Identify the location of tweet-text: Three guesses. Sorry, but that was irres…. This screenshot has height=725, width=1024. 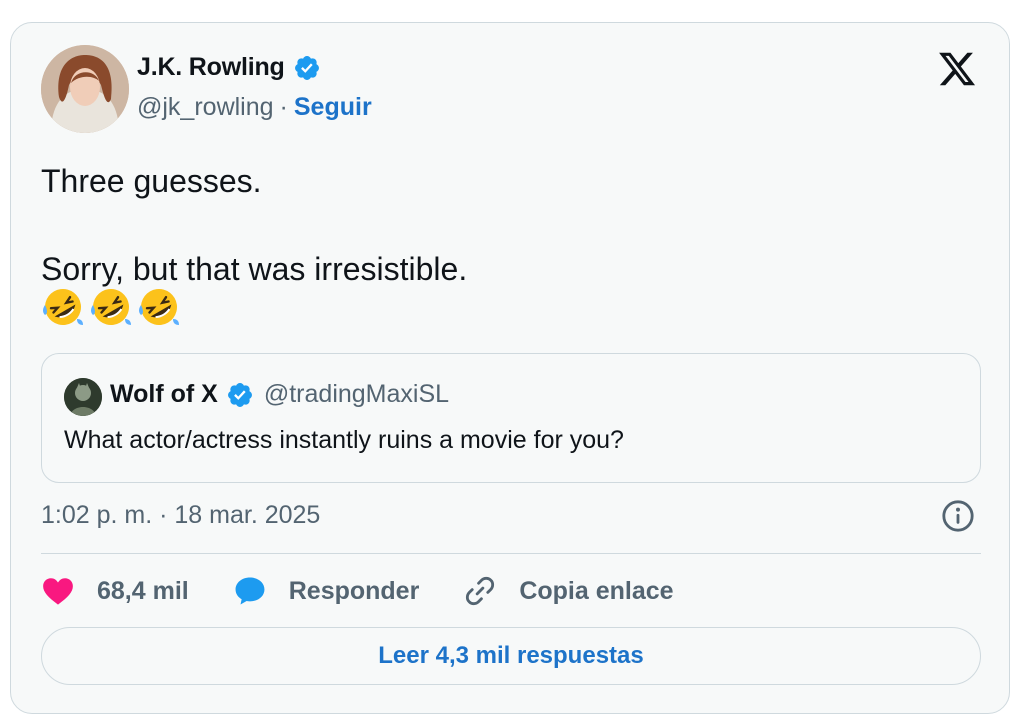
(254, 225).